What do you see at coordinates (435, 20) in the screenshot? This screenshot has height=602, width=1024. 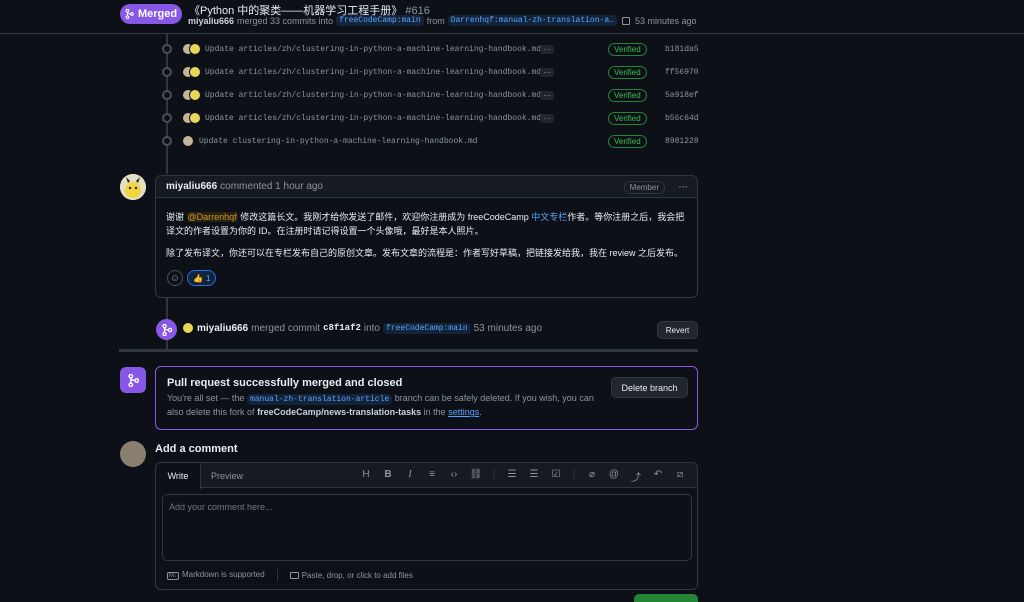 I see `pr-from-text: from` at bounding box center [435, 20].